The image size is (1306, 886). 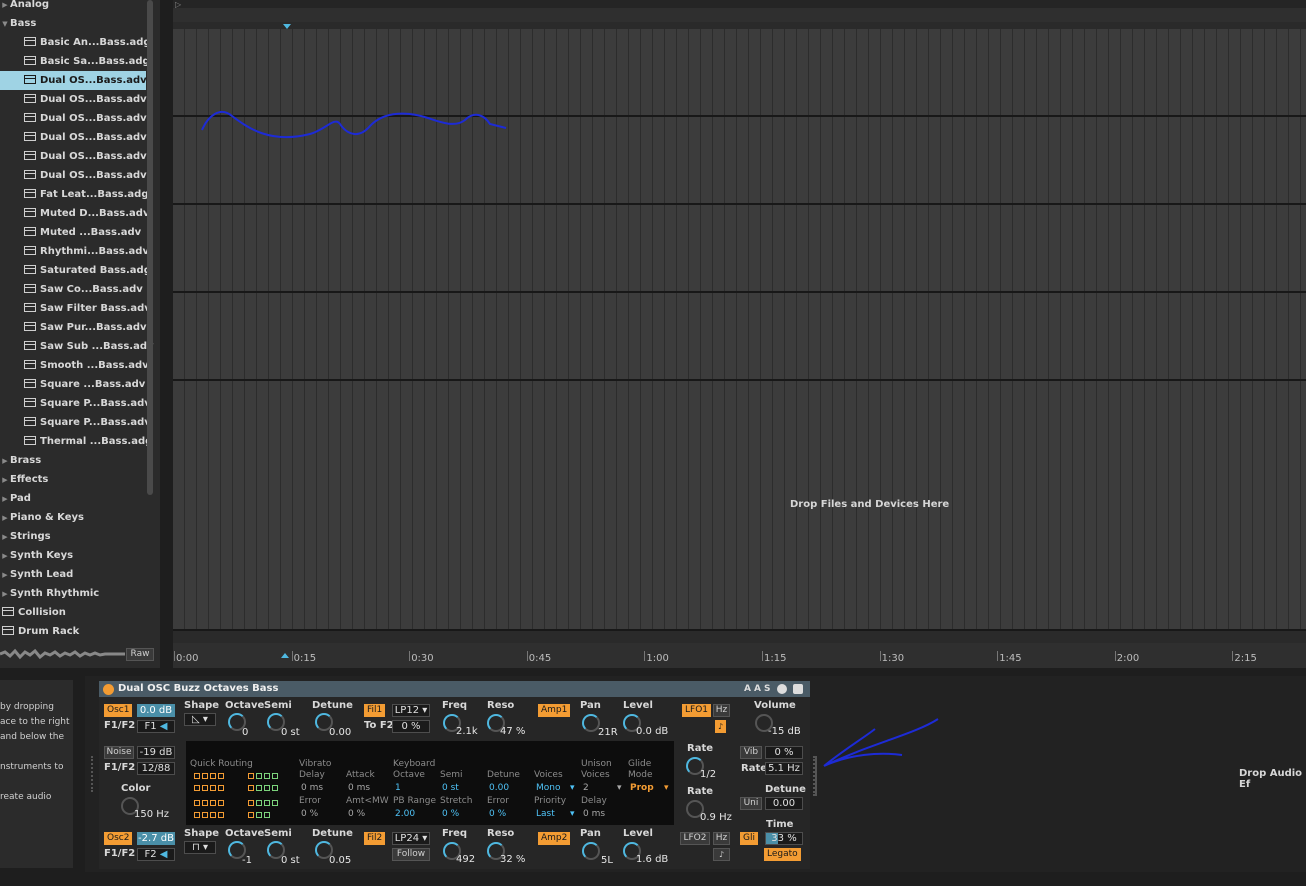 What do you see at coordinates (150, 247) in the screenshot?
I see `browser-scrollbar` at bounding box center [150, 247].